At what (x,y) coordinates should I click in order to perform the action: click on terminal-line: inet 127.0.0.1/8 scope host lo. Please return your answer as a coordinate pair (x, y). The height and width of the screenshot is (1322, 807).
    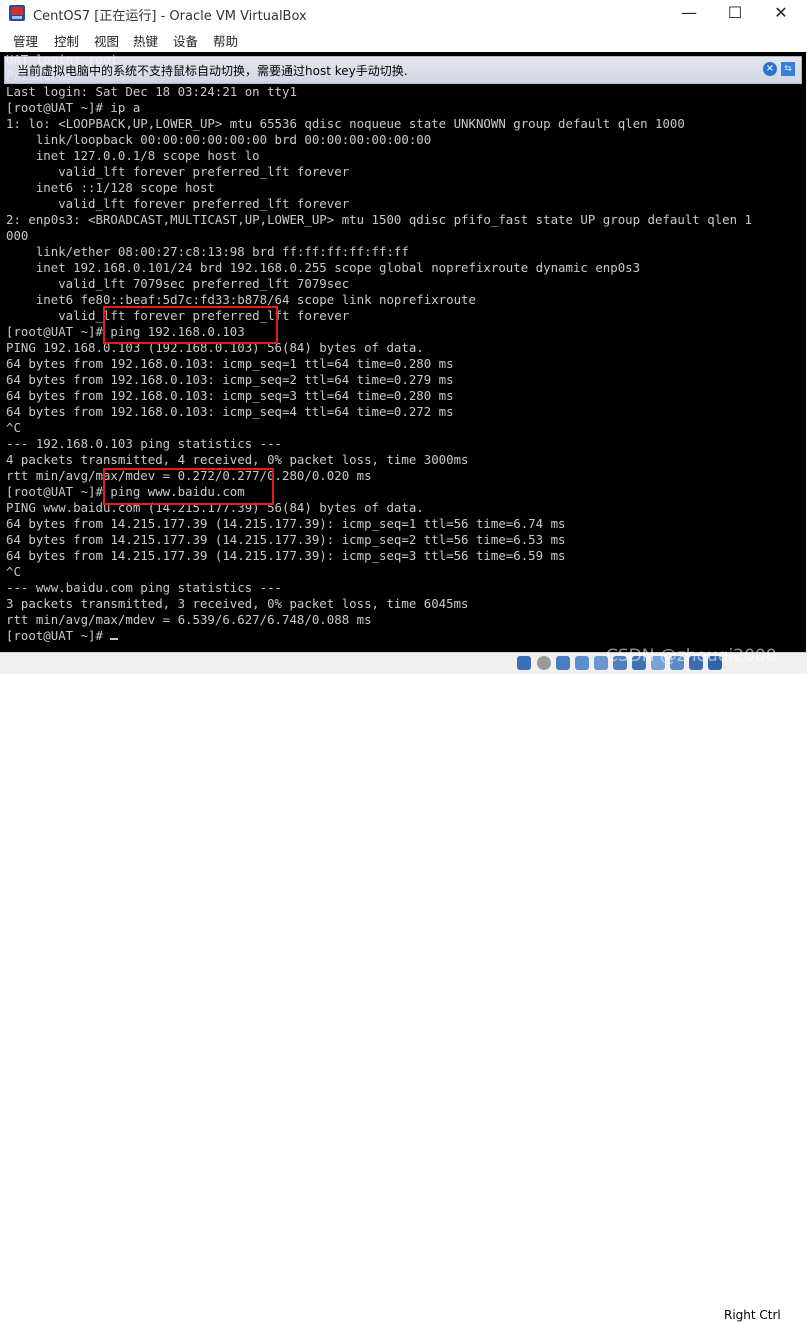
    Looking at the image, I should click on (133, 155).